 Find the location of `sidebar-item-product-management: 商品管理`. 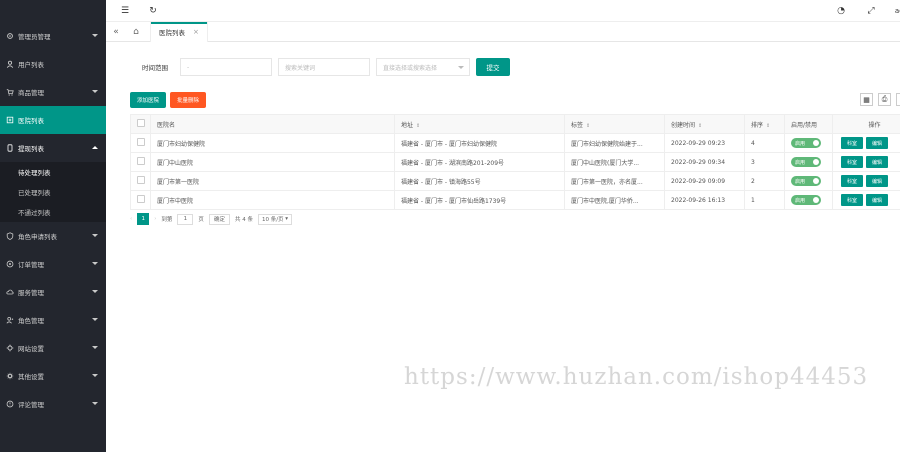

sidebar-item-product-management: 商品管理 is located at coordinates (53, 92).